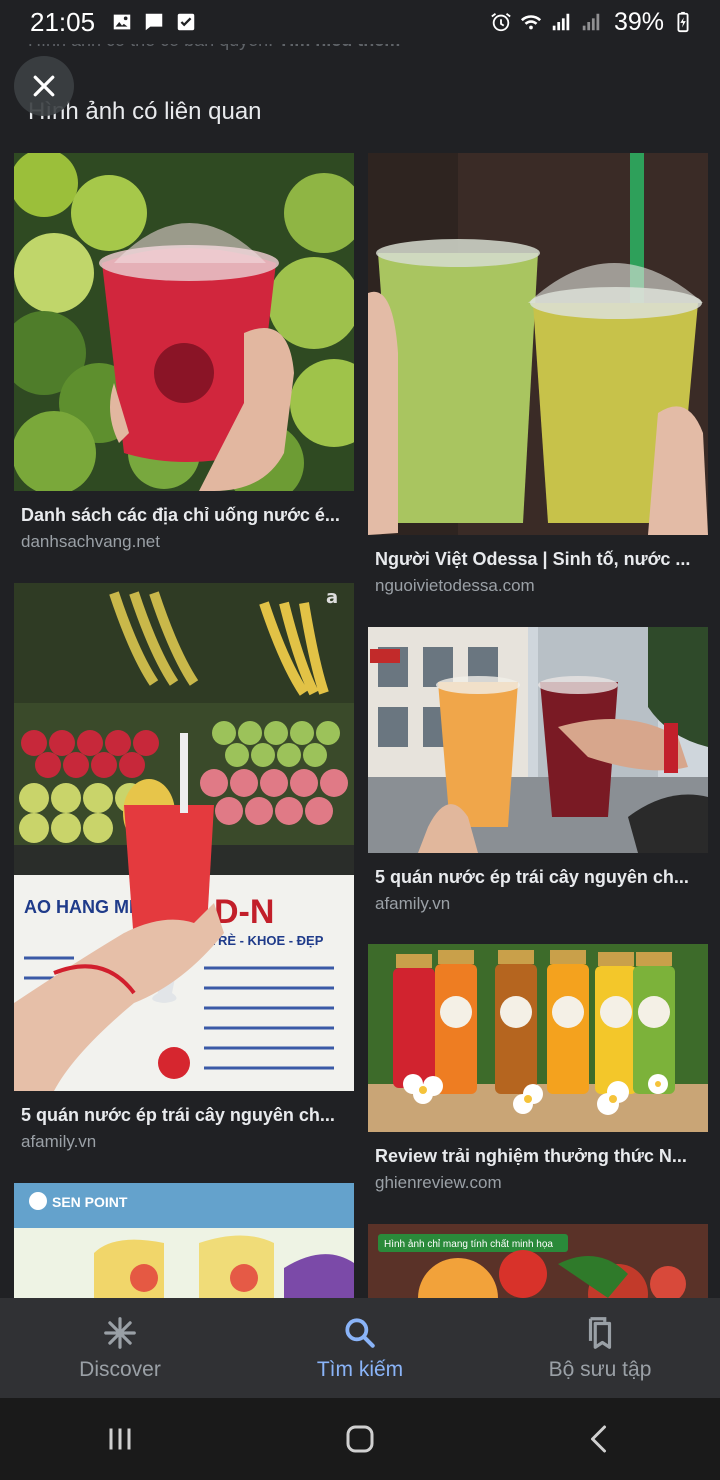  I want to click on nav-collections-label: Bộ sưu tập, so click(600, 1369).